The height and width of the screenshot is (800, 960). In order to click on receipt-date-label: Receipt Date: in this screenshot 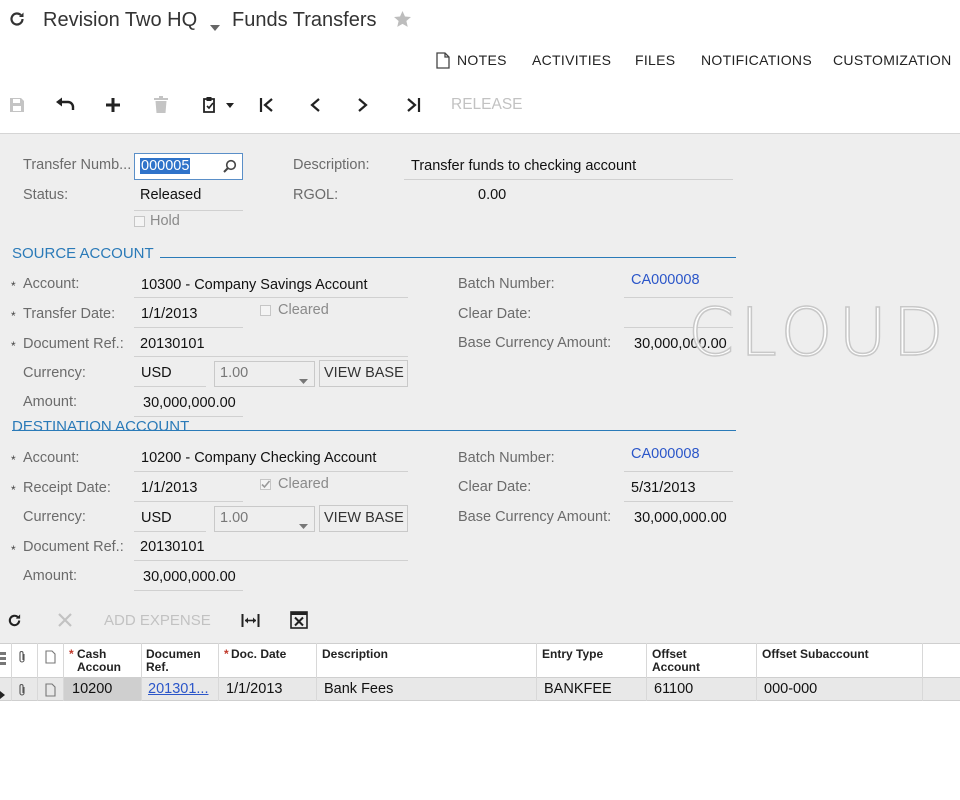, I will do `click(67, 488)`.